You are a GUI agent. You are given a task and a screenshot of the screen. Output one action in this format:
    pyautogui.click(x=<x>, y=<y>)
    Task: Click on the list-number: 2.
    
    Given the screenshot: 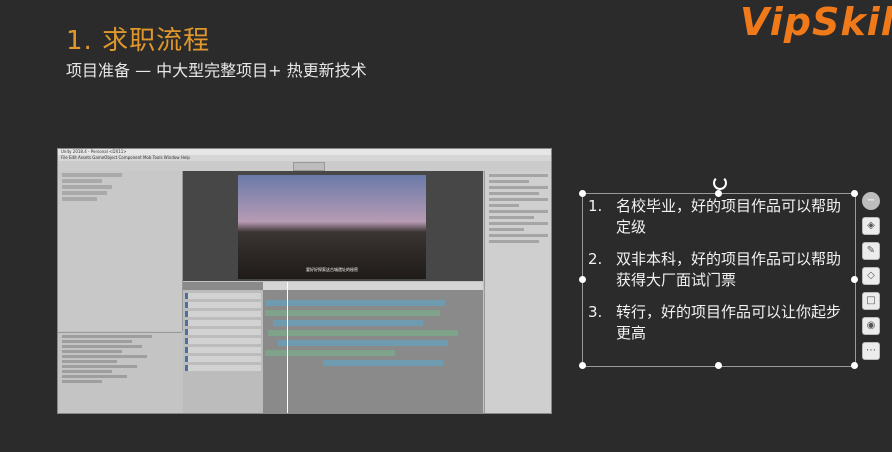 What is the action you would take?
    pyautogui.click(x=595, y=259)
    